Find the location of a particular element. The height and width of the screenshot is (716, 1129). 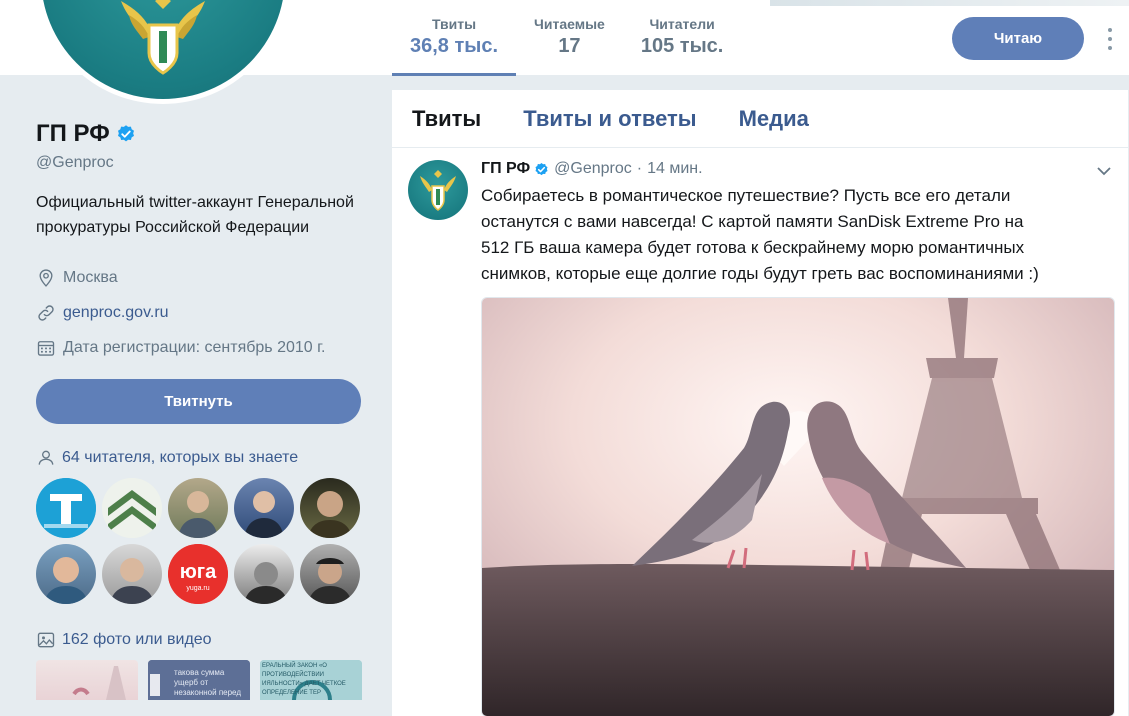

profile-handle: @Genproc is located at coordinates (201, 163).